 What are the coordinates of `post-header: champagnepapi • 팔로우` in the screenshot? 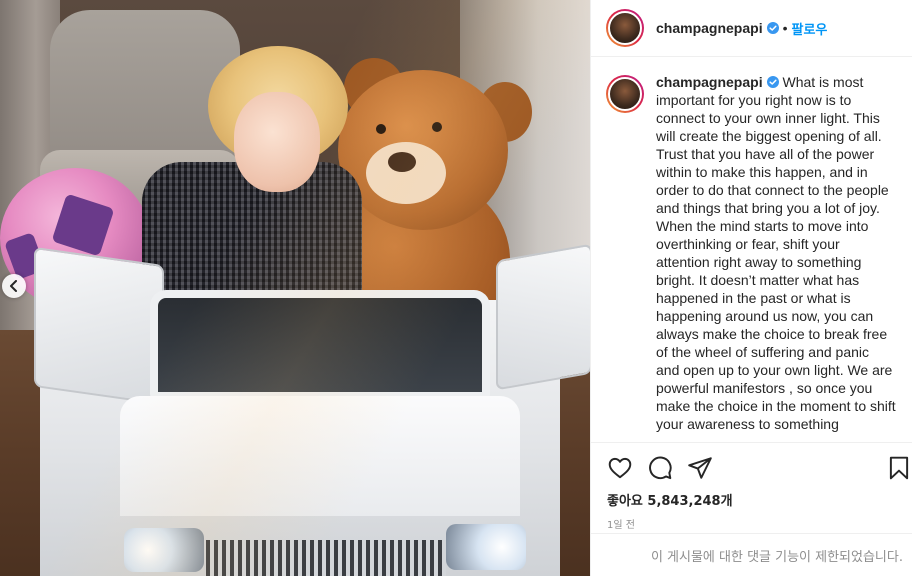 It's located at (751, 28).